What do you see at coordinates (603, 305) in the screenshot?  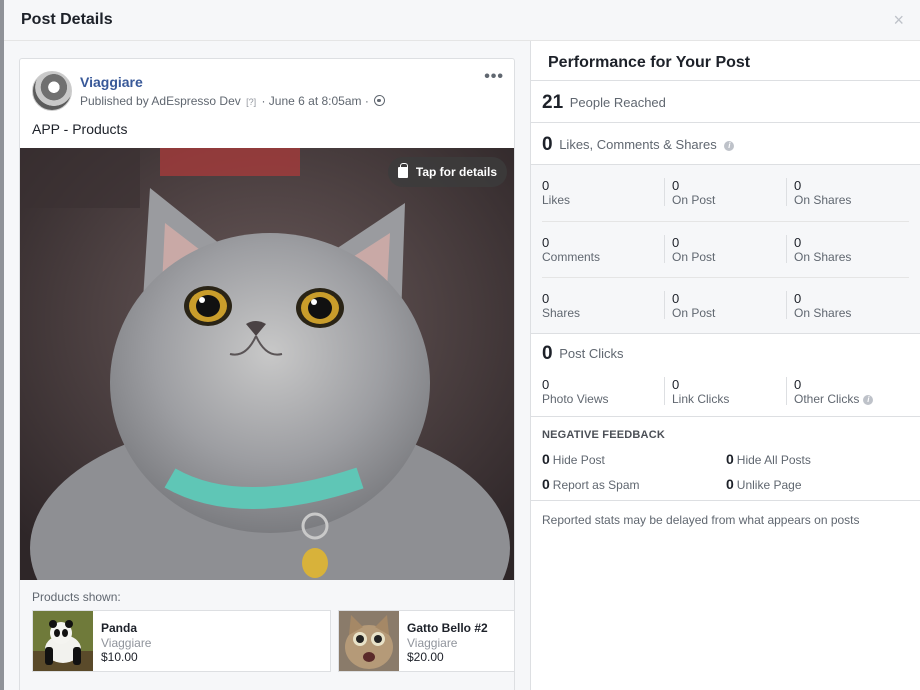 I see `shares-total: 0 Shares` at bounding box center [603, 305].